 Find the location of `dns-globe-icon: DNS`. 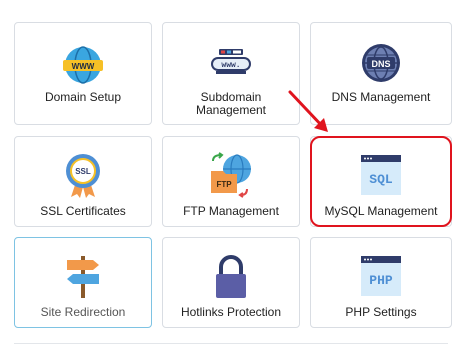

dns-globe-icon: DNS is located at coordinates (381, 63).